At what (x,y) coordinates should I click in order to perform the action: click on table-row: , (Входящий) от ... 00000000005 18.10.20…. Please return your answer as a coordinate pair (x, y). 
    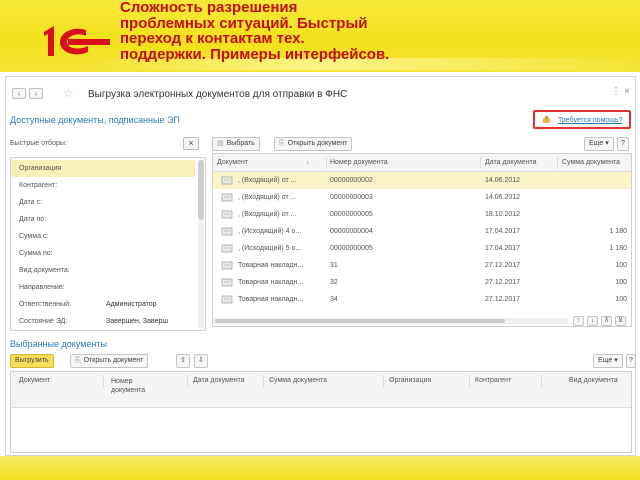
    Looking at the image, I should click on (422, 214).